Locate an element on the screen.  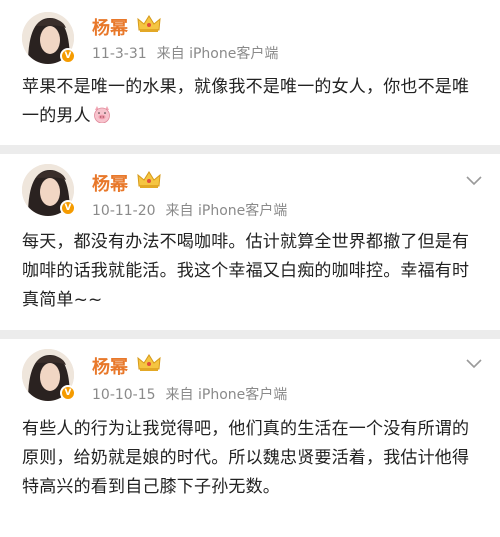
post-date: 11-3-31 is located at coordinates (119, 54).